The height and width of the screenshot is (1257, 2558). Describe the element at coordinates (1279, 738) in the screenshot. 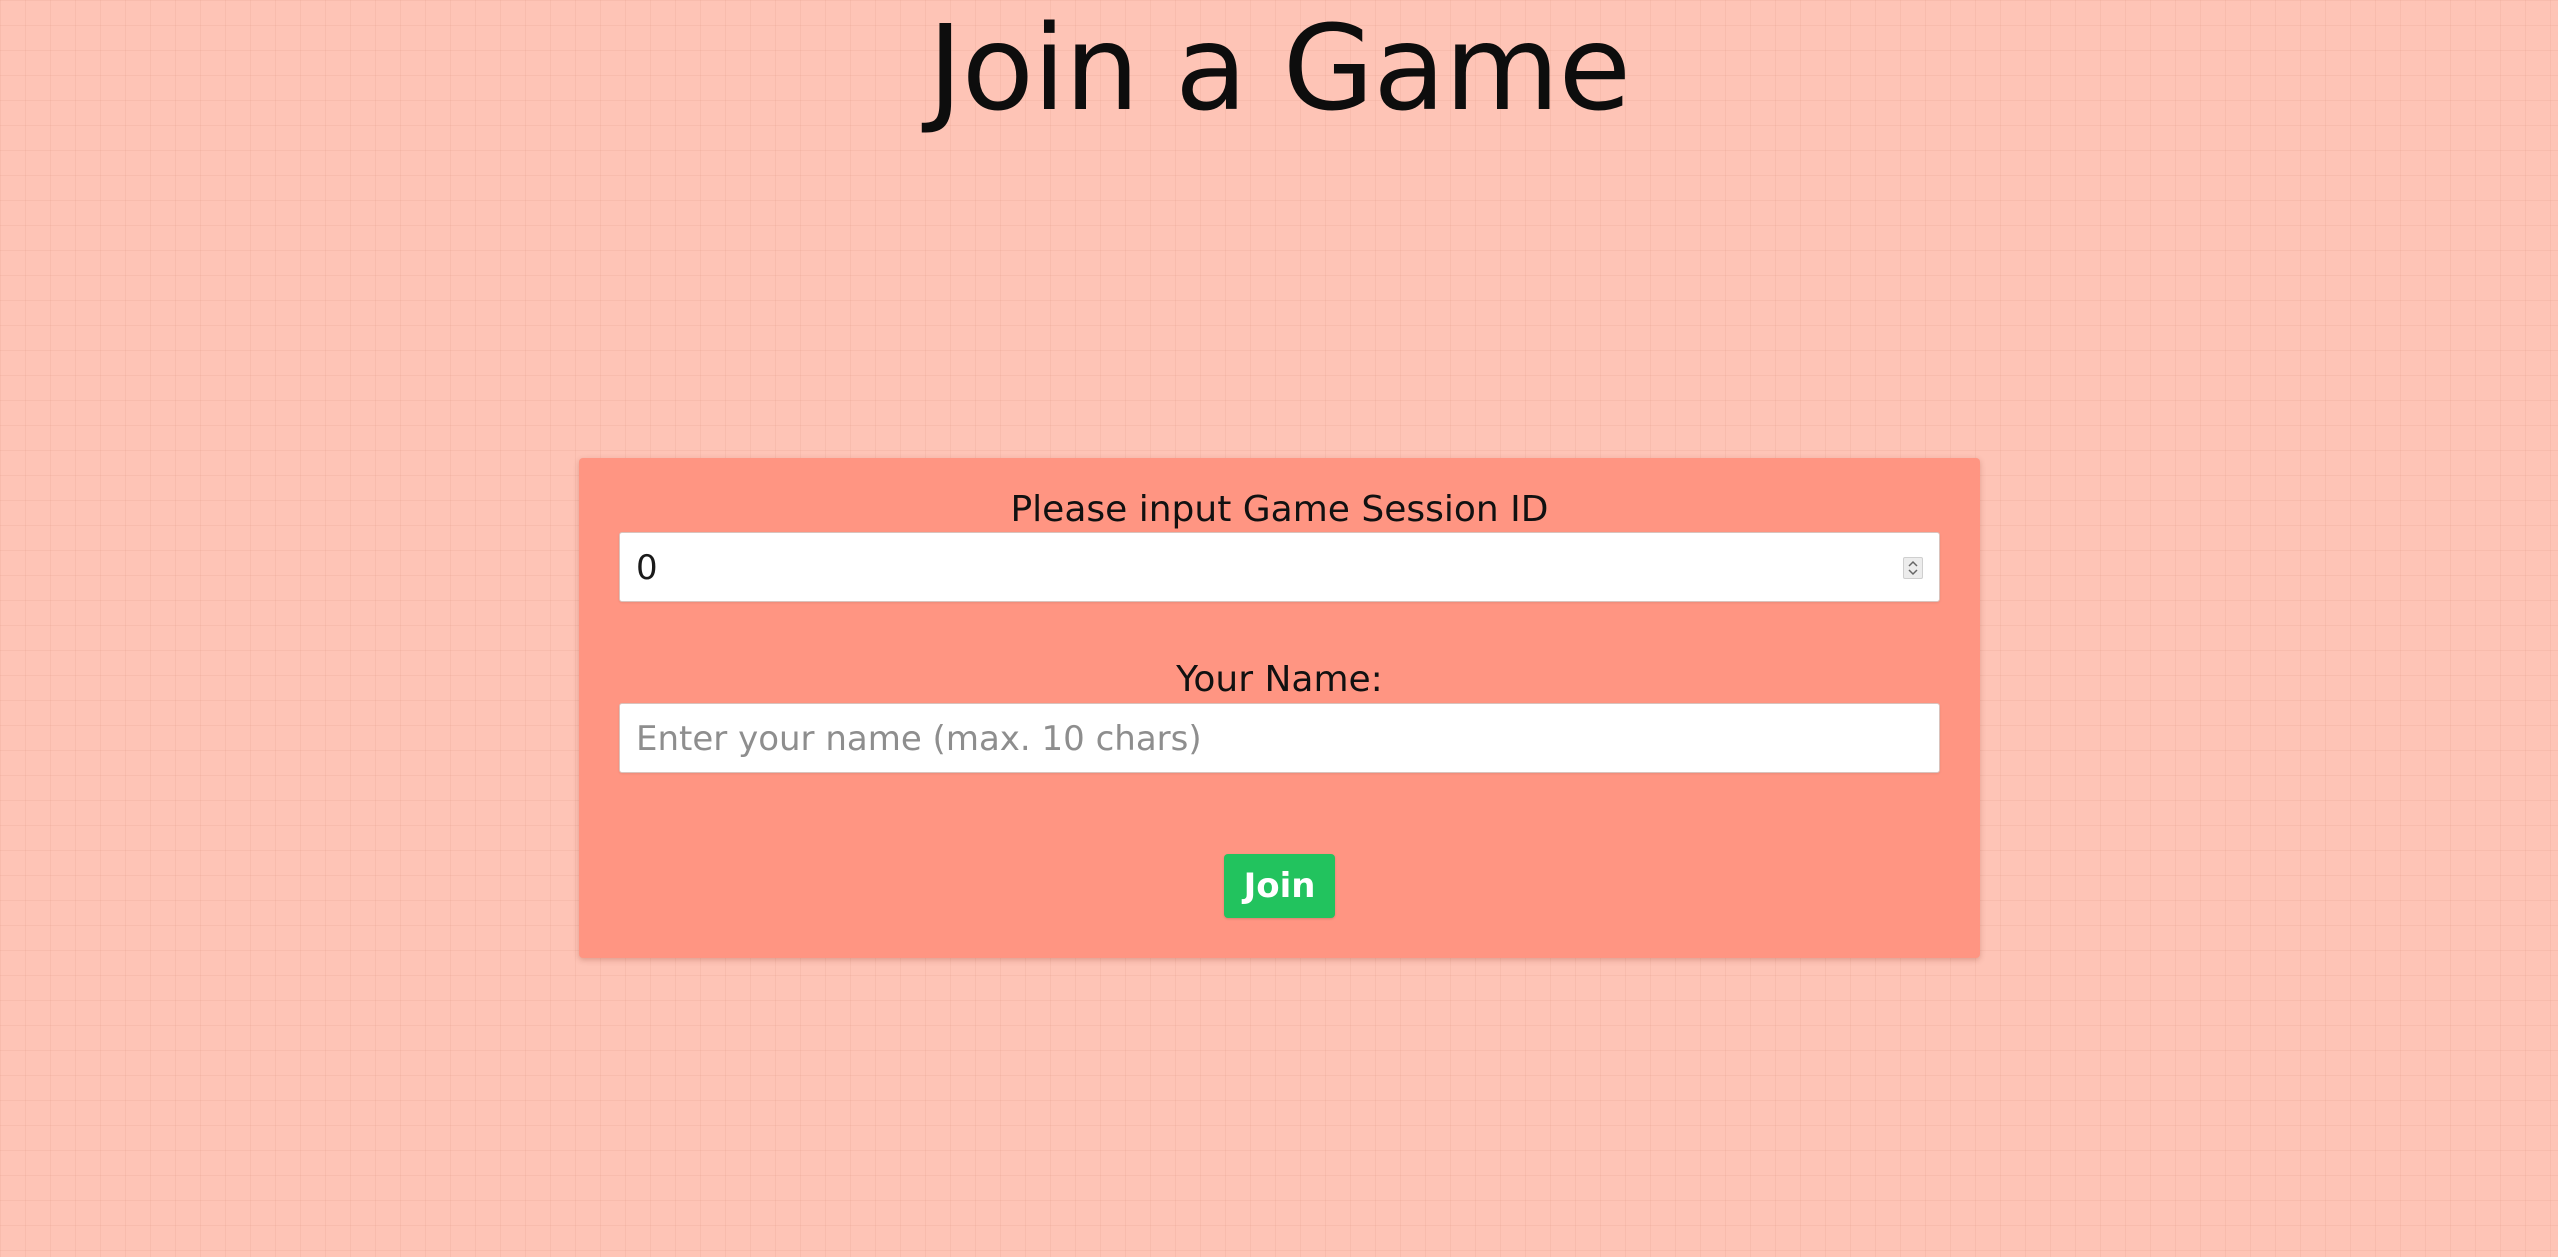

I see `name-input: Enter your name (max. 10 chars)` at that location.